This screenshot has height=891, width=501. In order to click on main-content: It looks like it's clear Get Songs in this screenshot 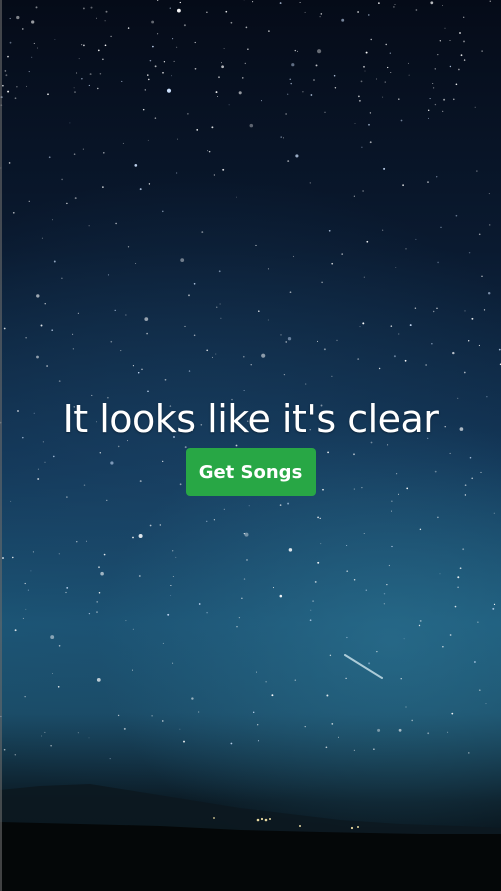, I will do `click(250, 444)`.